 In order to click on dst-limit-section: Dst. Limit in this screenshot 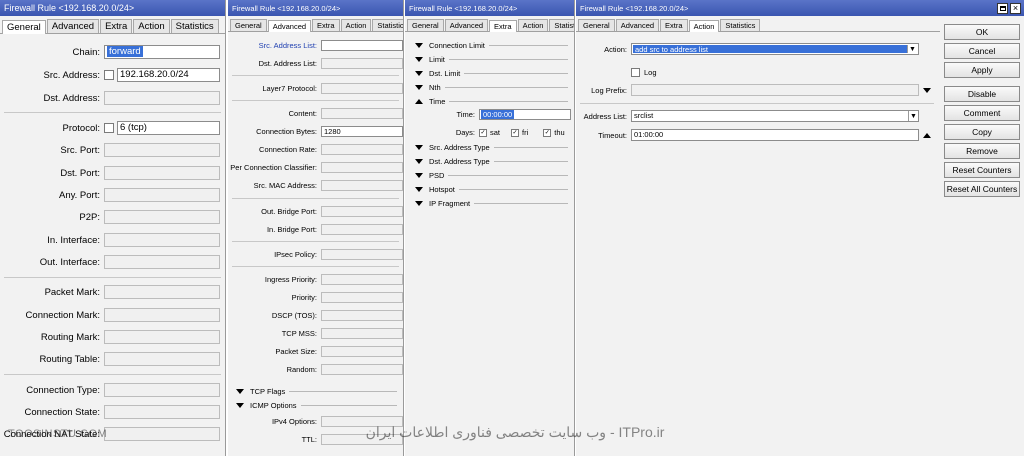, I will do `click(491, 73)`.